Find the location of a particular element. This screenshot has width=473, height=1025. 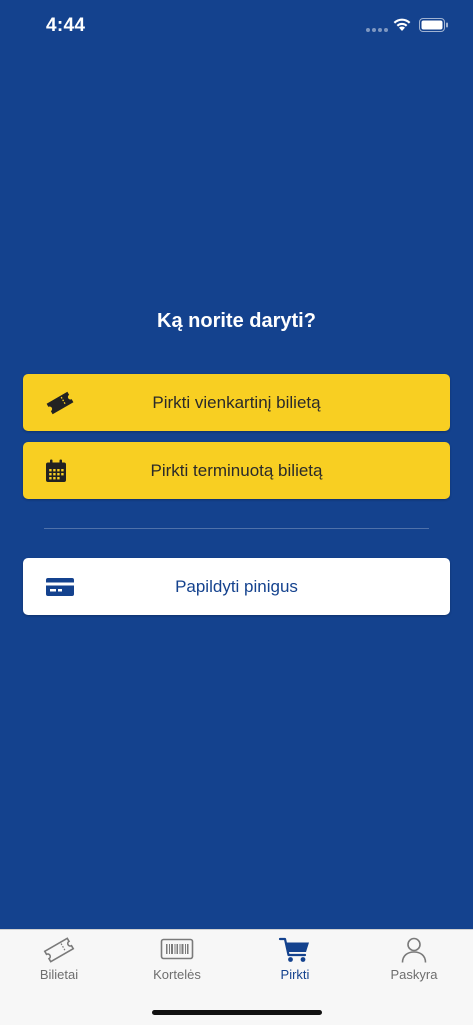

tab-paskyra: Paskyra is located at coordinates (414, 960).